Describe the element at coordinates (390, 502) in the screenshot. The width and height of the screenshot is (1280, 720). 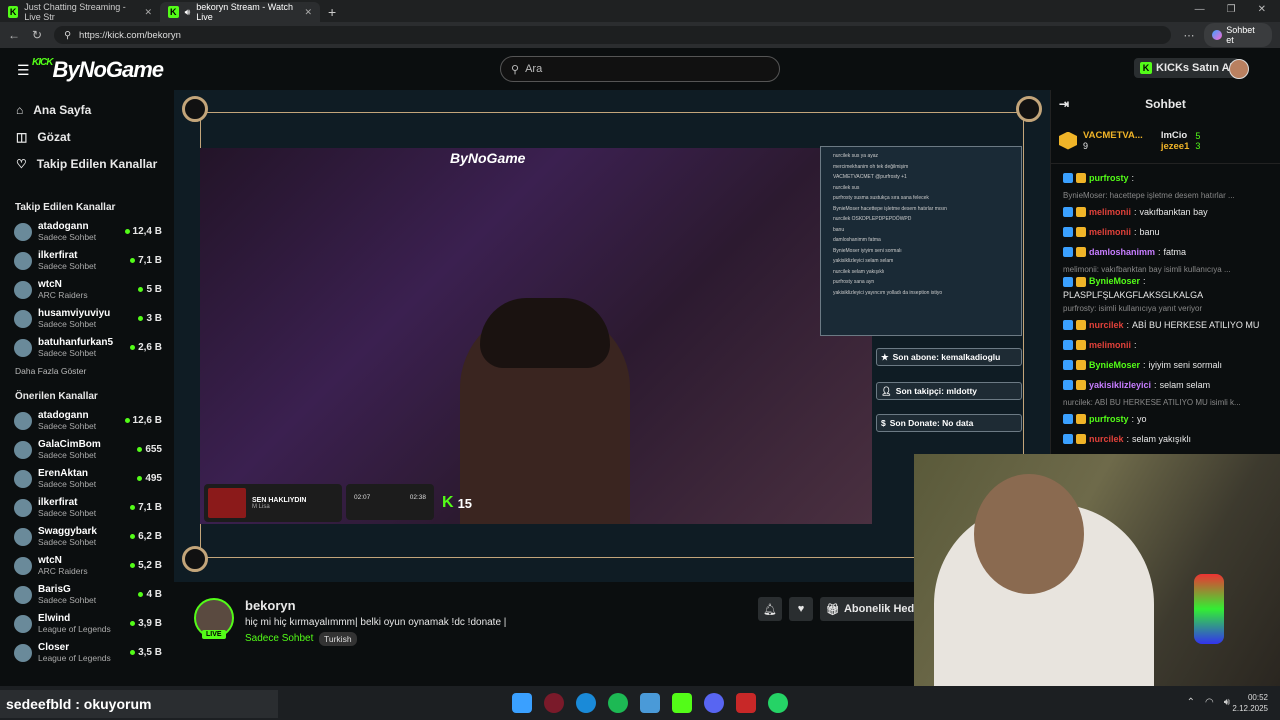
I see `song-timer: 02:07 02:38` at that location.